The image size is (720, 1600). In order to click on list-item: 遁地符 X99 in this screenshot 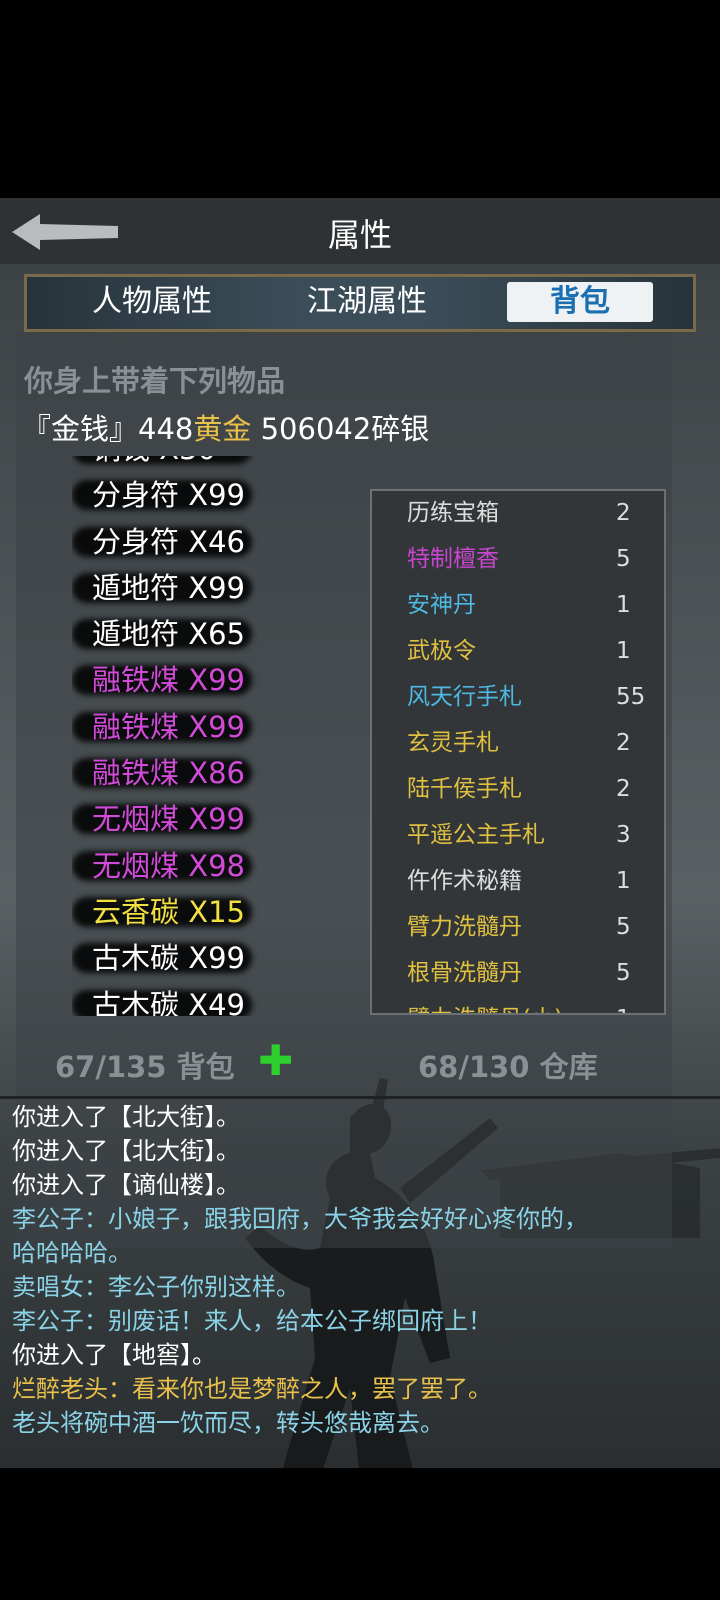, I will do `click(207, 588)`.